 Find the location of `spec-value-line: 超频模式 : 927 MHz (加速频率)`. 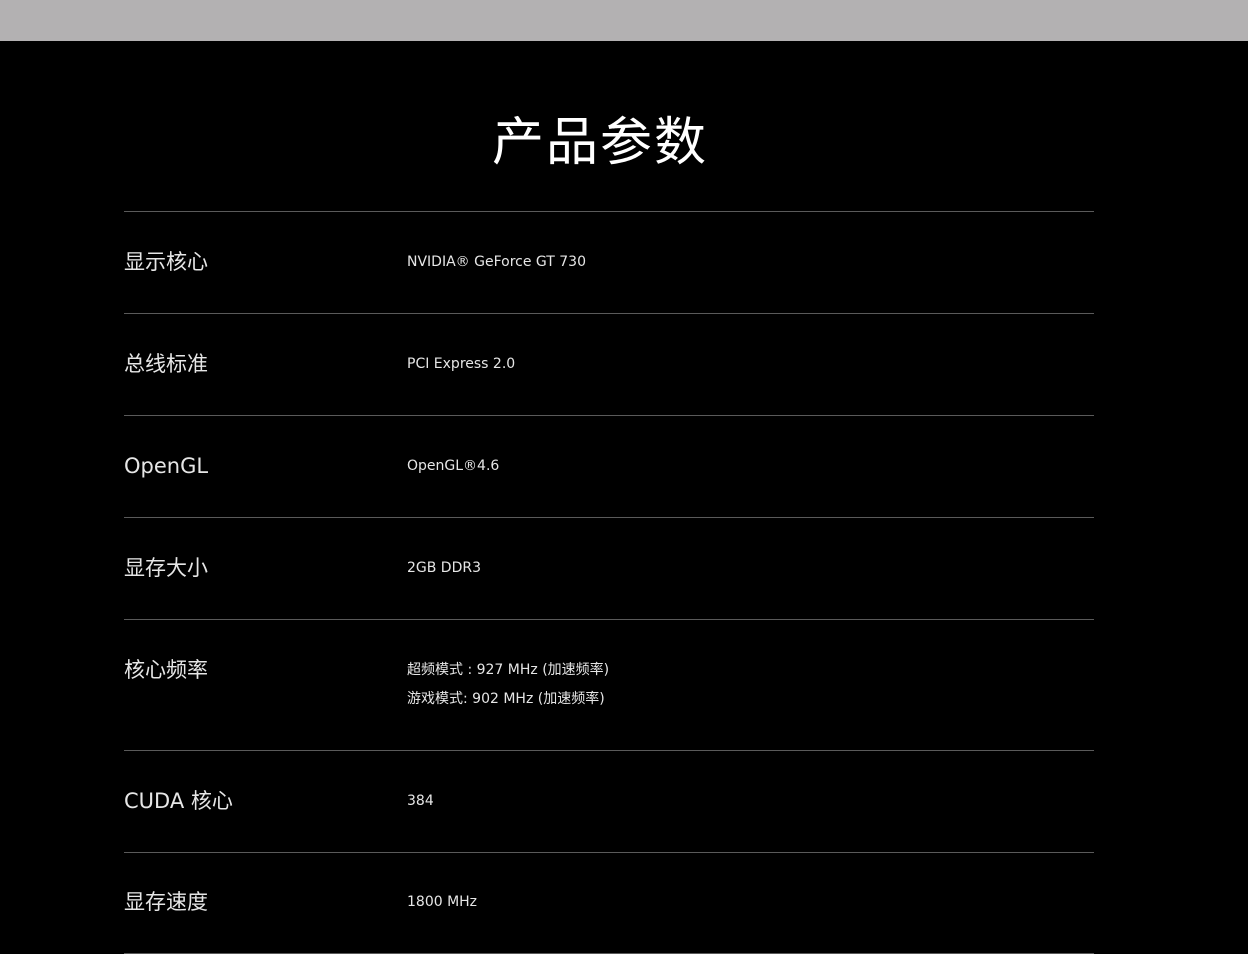

spec-value-line: 超频模式 : 927 MHz (加速频率) is located at coordinates (508, 670).